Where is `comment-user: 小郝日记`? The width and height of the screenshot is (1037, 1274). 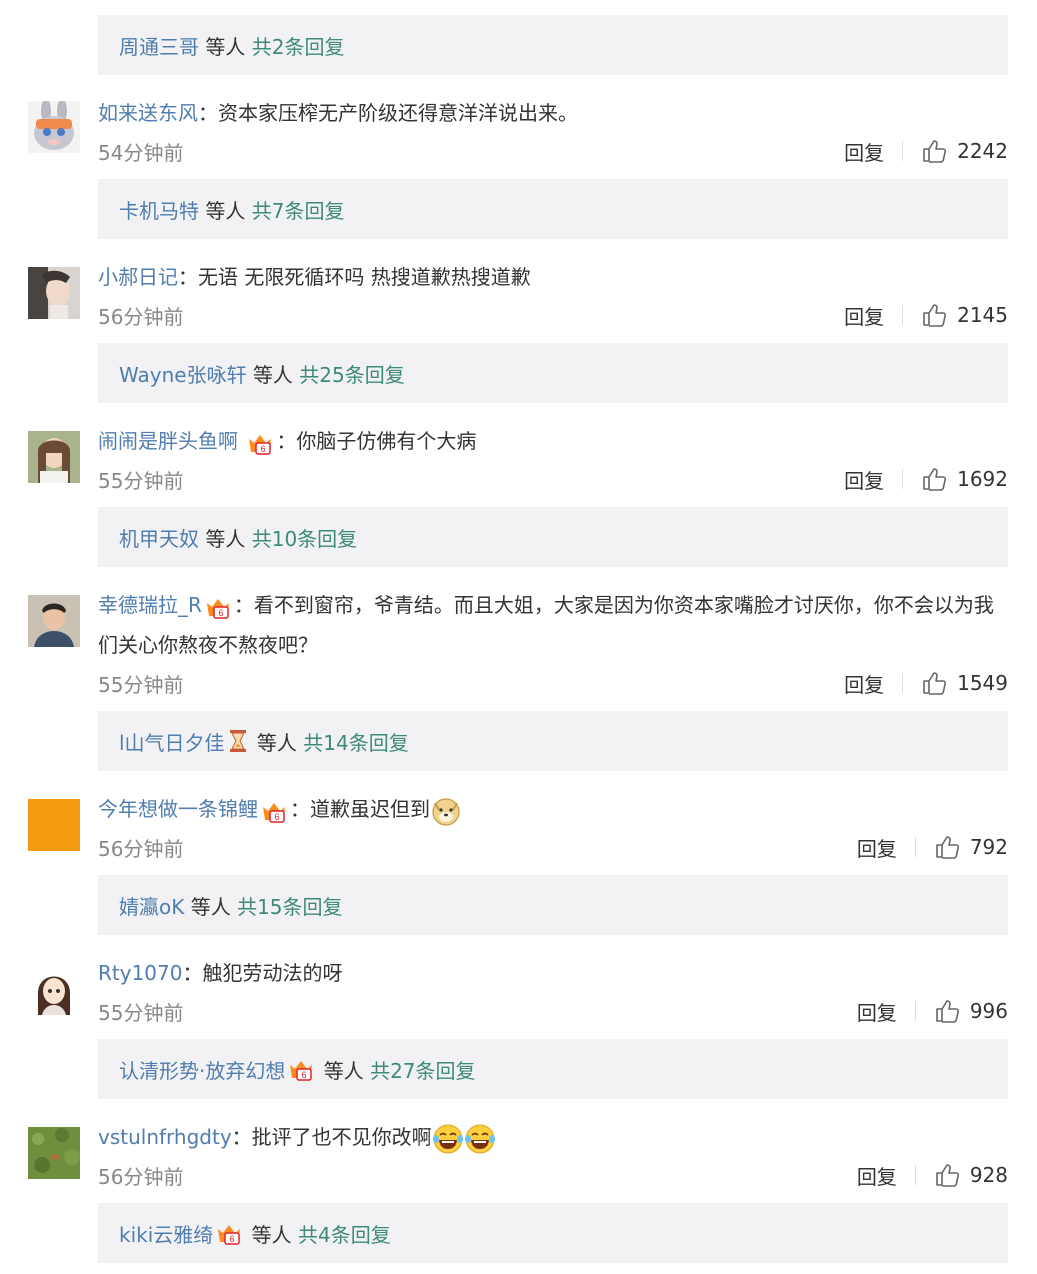 comment-user: 小郝日记 is located at coordinates (138, 277).